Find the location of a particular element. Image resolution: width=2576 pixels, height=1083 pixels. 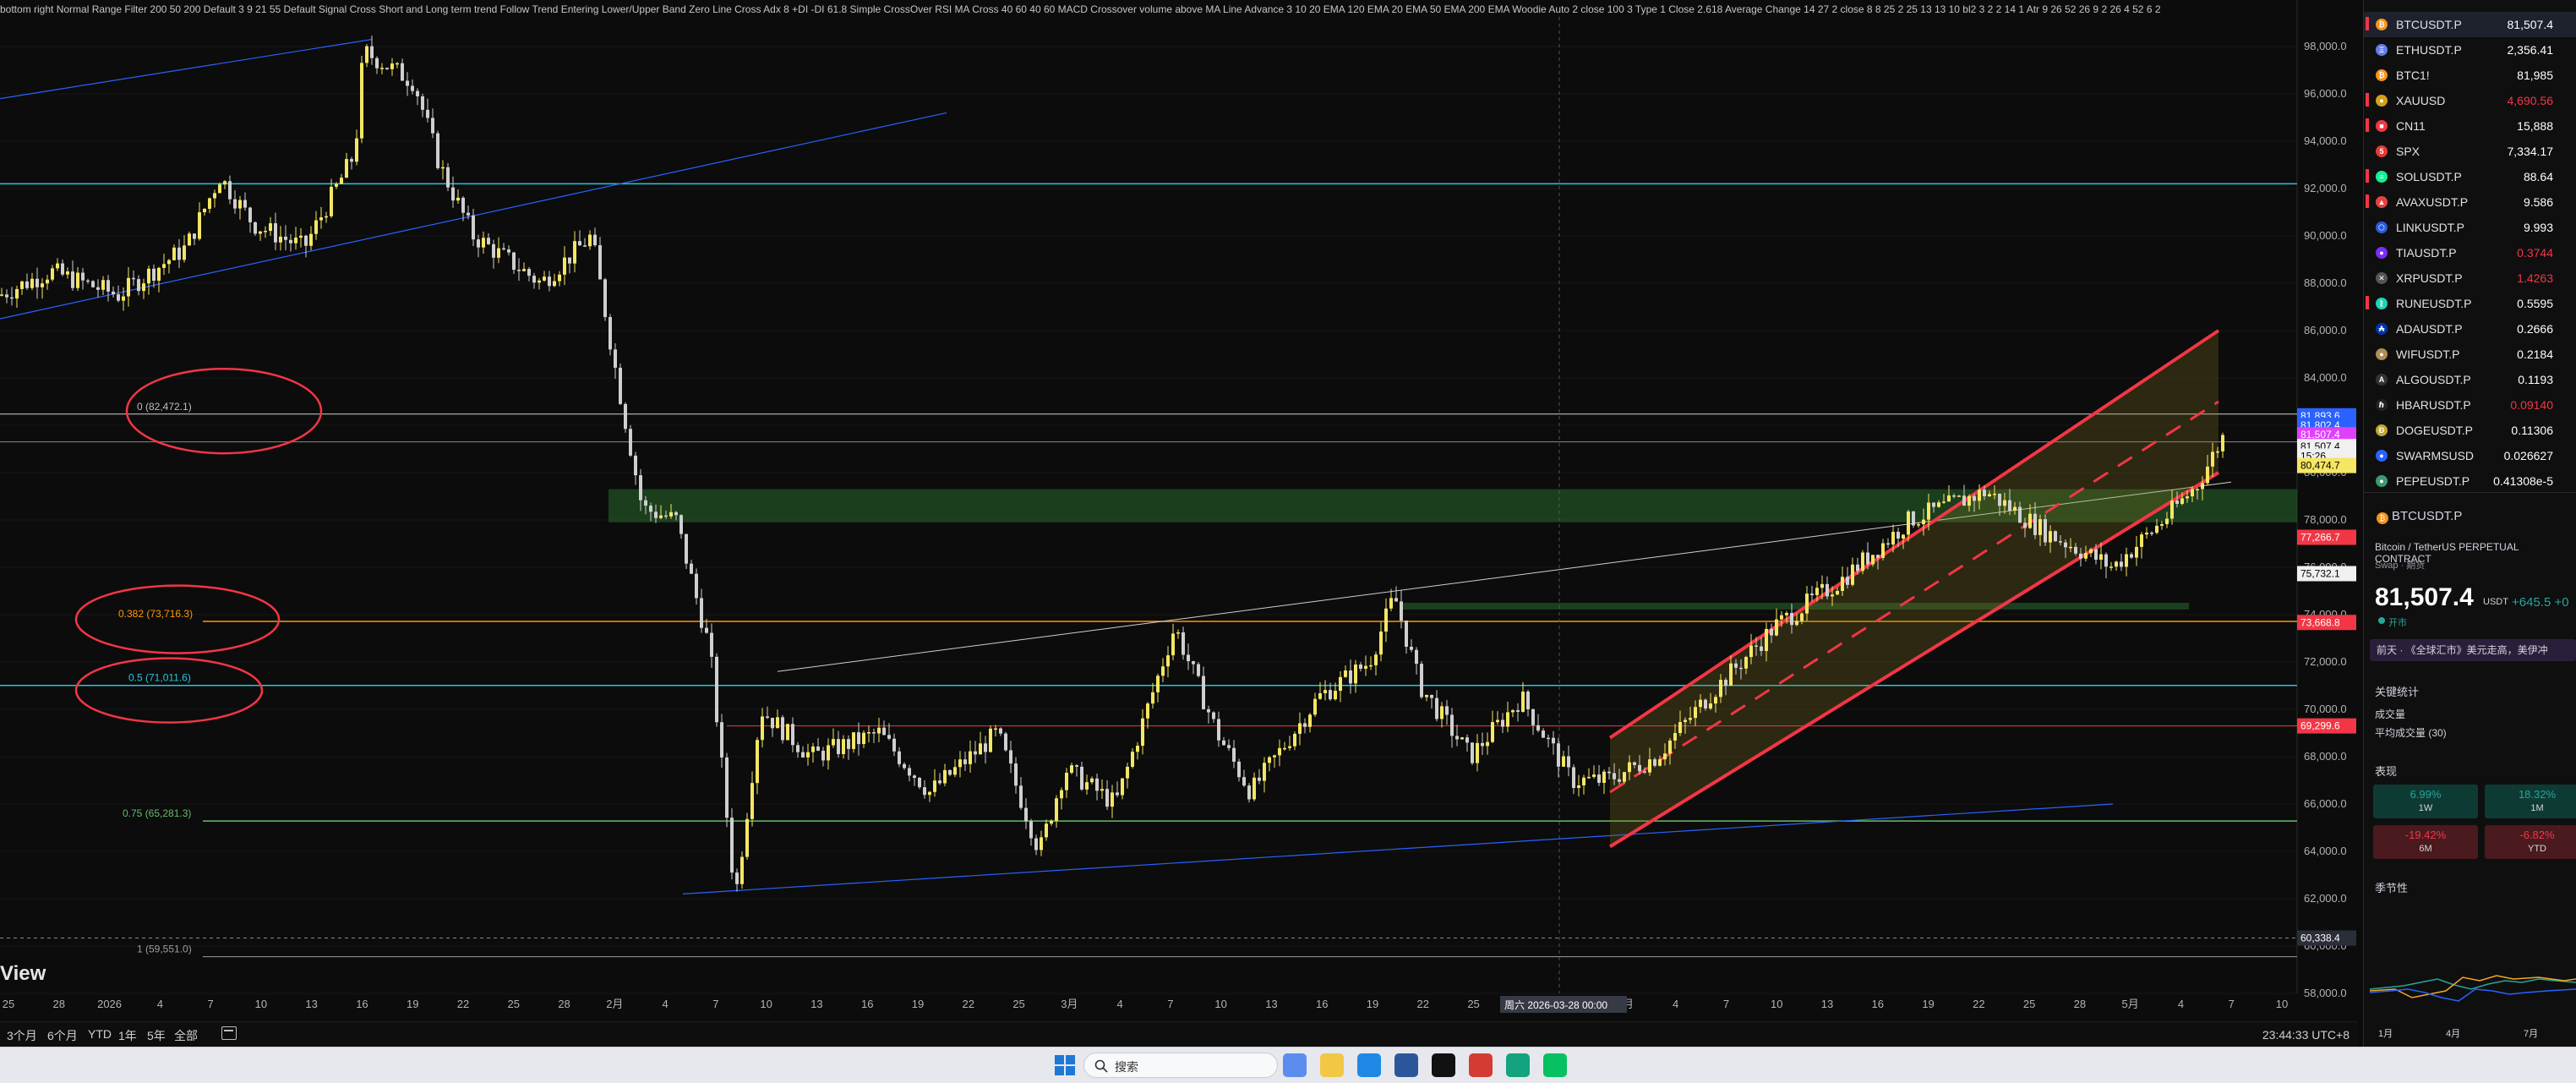

performance-ytd: -6.82% YTD is located at coordinates (2530, 842).